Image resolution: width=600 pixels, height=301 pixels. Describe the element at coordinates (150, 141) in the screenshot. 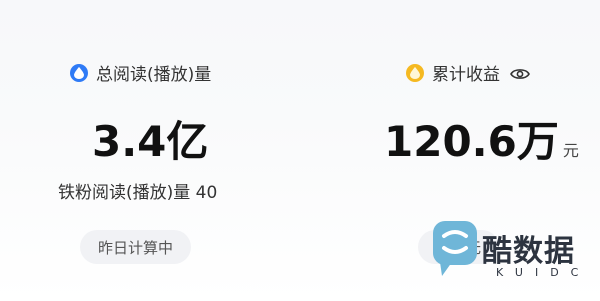

I see `total-reads-value: 3.4亿` at that location.